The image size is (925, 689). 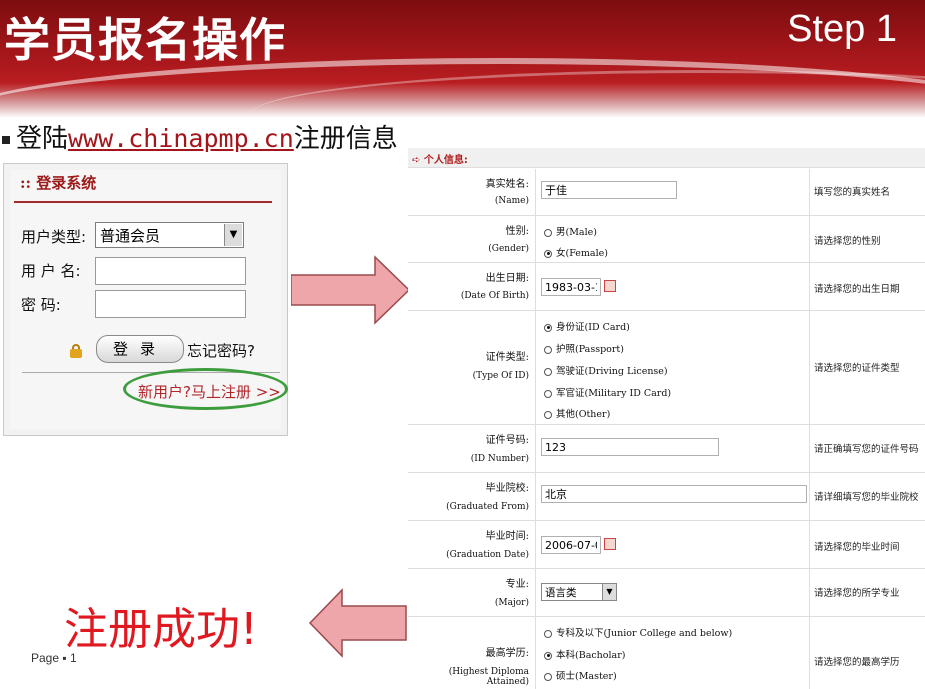 I want to click on school-label-en: (Graduated From), so click(x=487, y=507).